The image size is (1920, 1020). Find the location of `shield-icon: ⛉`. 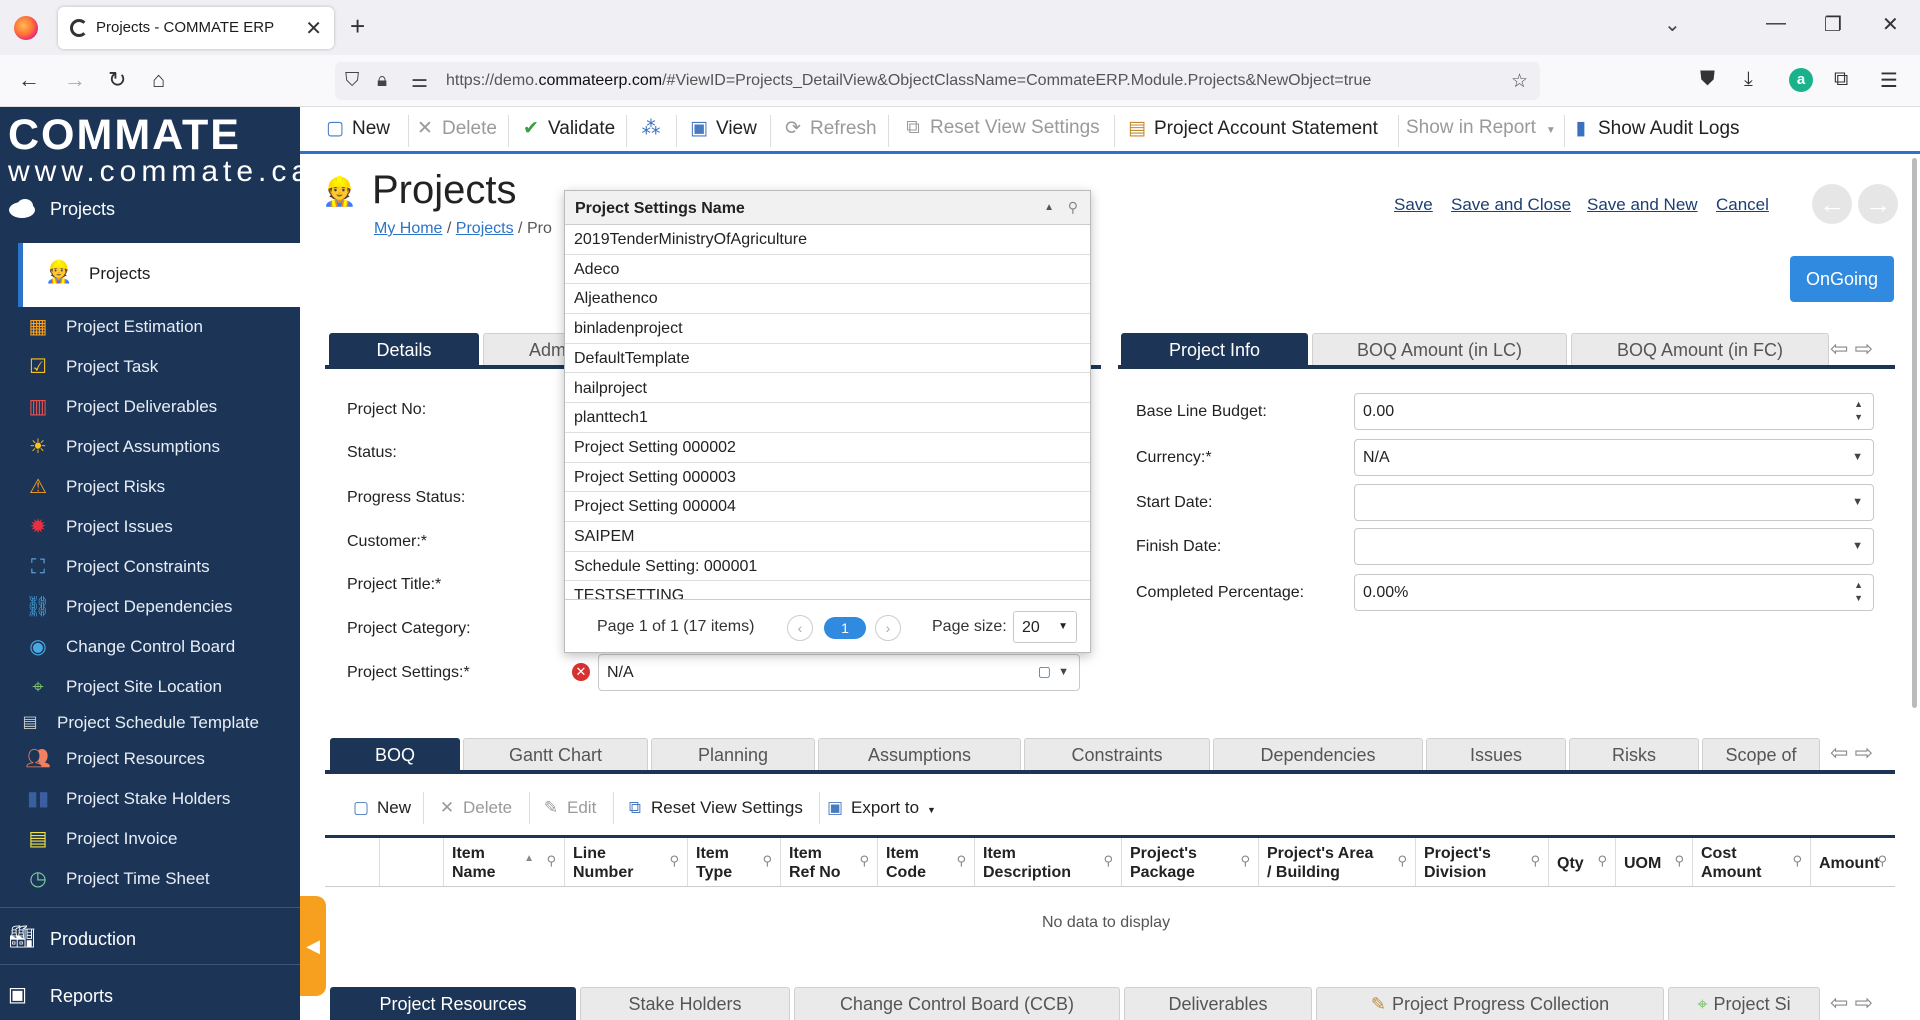

shield-icon: ⛉ is located at coordinates (352, 81).